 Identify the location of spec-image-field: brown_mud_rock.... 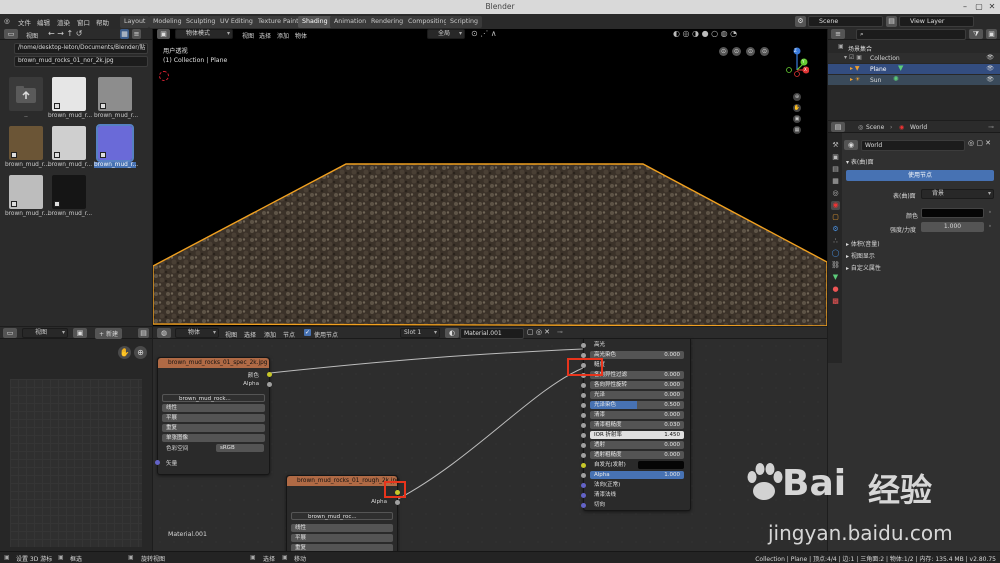
(213, 398).